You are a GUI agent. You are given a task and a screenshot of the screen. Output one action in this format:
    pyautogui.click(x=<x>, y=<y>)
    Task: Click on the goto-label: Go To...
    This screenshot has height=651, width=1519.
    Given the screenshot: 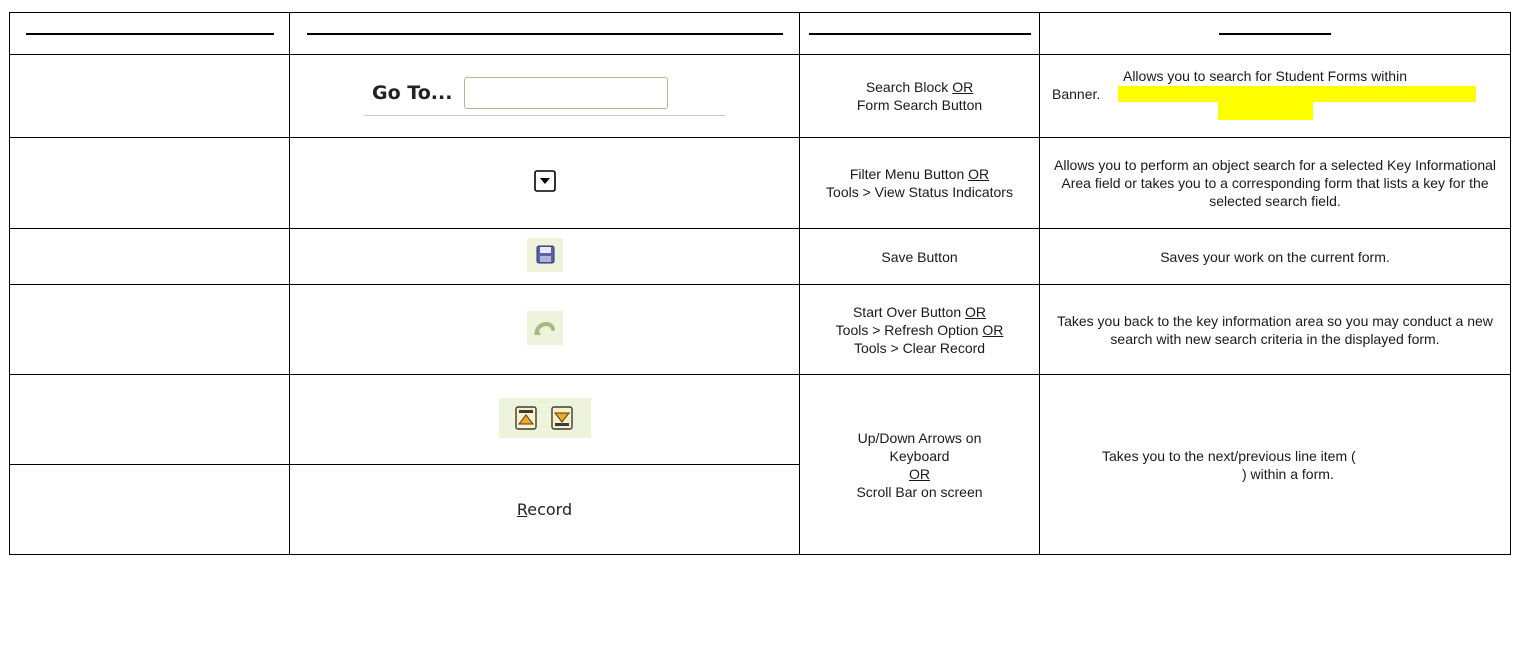 What is the action you would take?
    pyautogui.click(x=412, y=92)
    